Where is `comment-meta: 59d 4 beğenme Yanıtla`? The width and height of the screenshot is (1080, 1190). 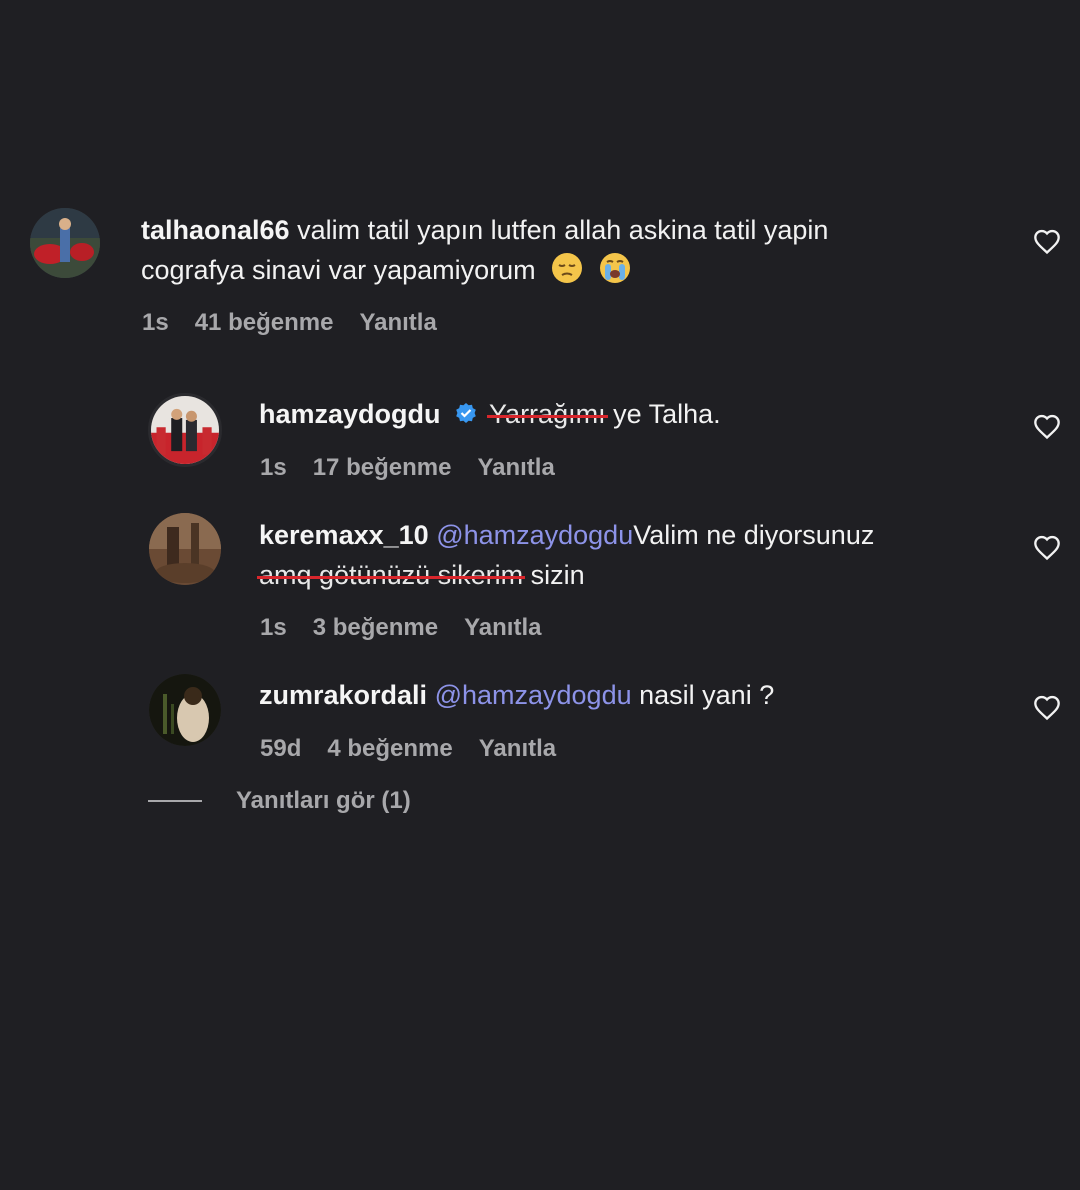 comment-meta: 59d 4 beğenme Yanıtla is located at coordinates (408, 749).